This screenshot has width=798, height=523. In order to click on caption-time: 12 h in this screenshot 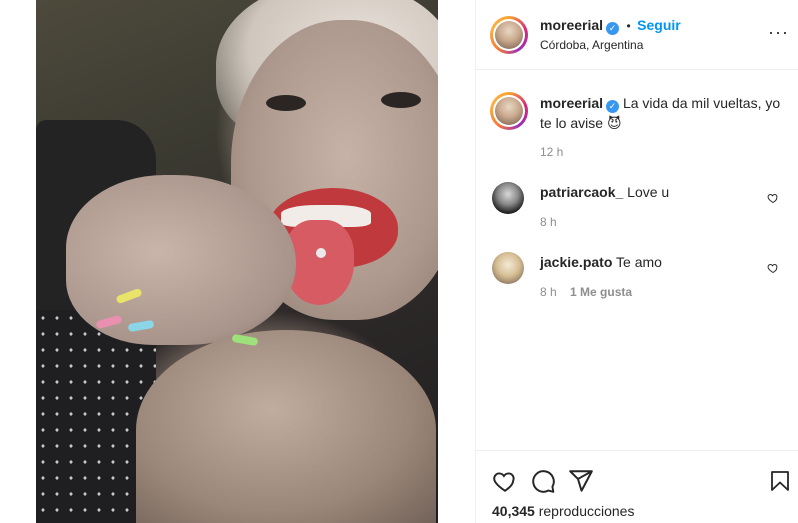, I will do `click(551, 152)`.